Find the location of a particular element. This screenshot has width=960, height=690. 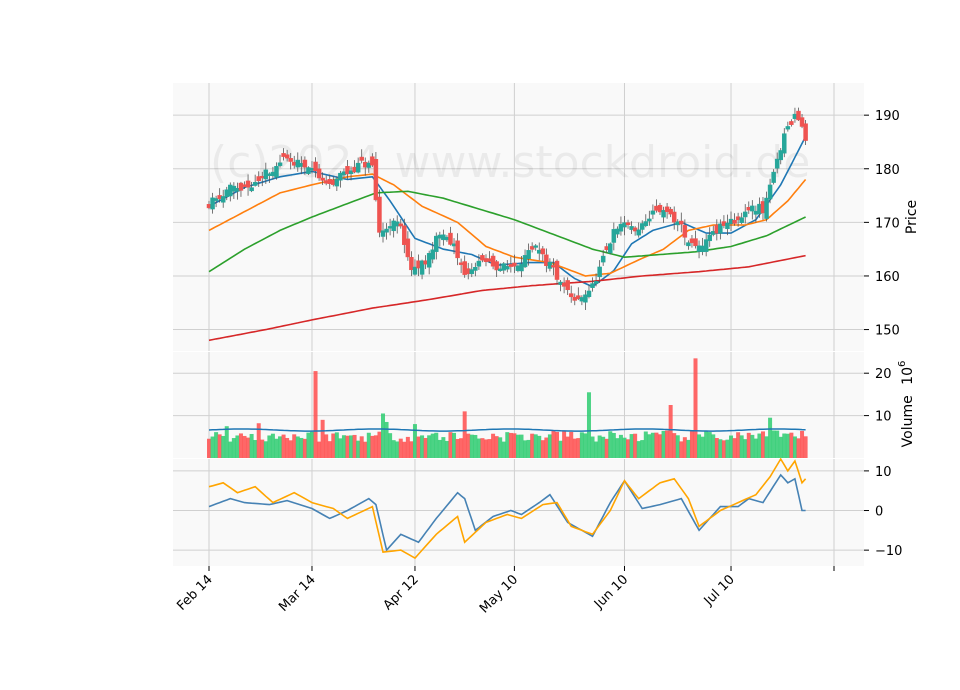

date-x-ticks: Feb 14 Mar 14 Apr 12 May 10 Jun 10 Jul 10 is located at coordinates (504, 591).